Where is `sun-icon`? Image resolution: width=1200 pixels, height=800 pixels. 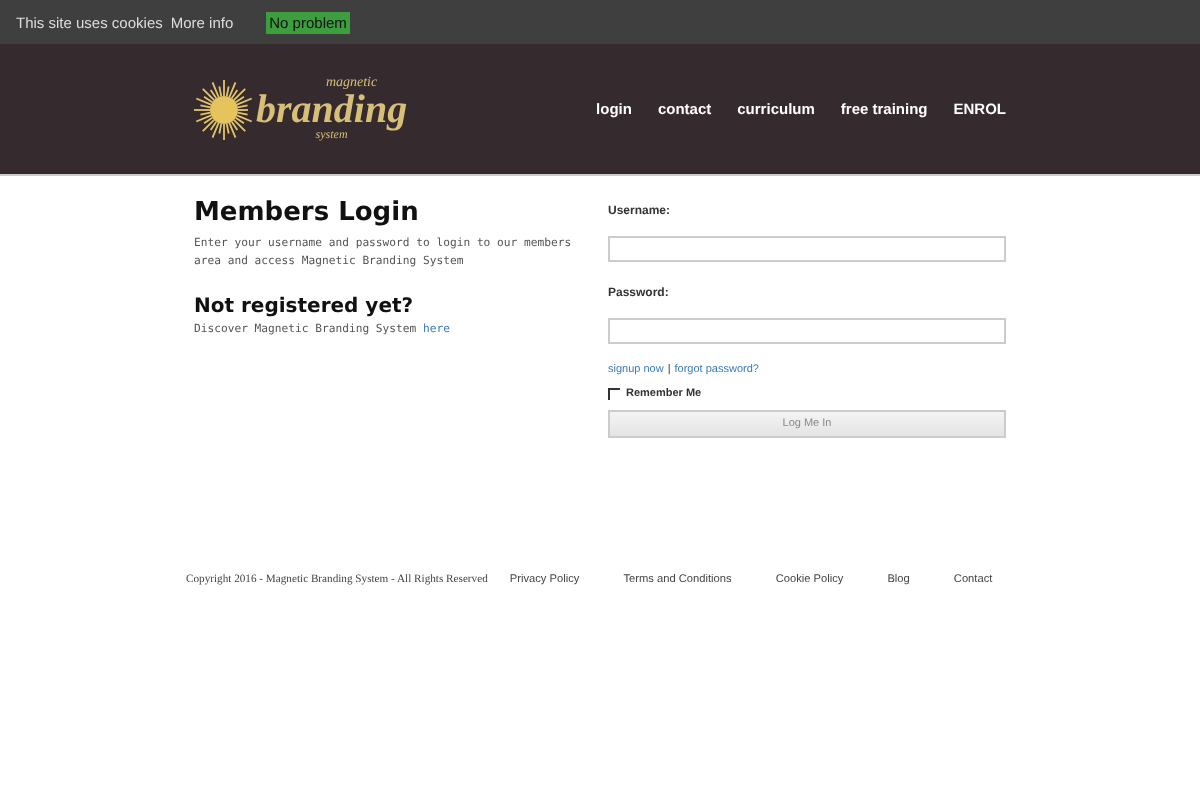
sun-icon is located at coordinates (224, 109).